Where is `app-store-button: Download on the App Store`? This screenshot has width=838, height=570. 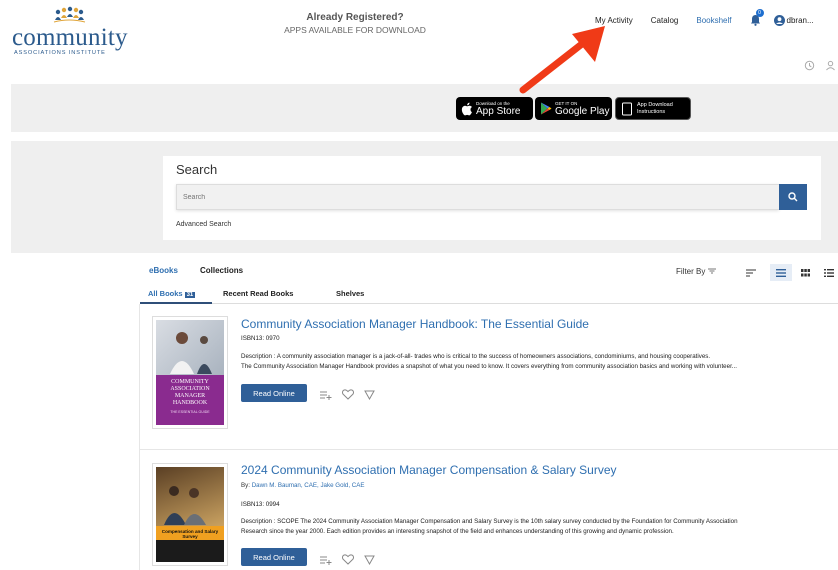 app-store-button: Download on the App Store is located at coordinates (494, 108).